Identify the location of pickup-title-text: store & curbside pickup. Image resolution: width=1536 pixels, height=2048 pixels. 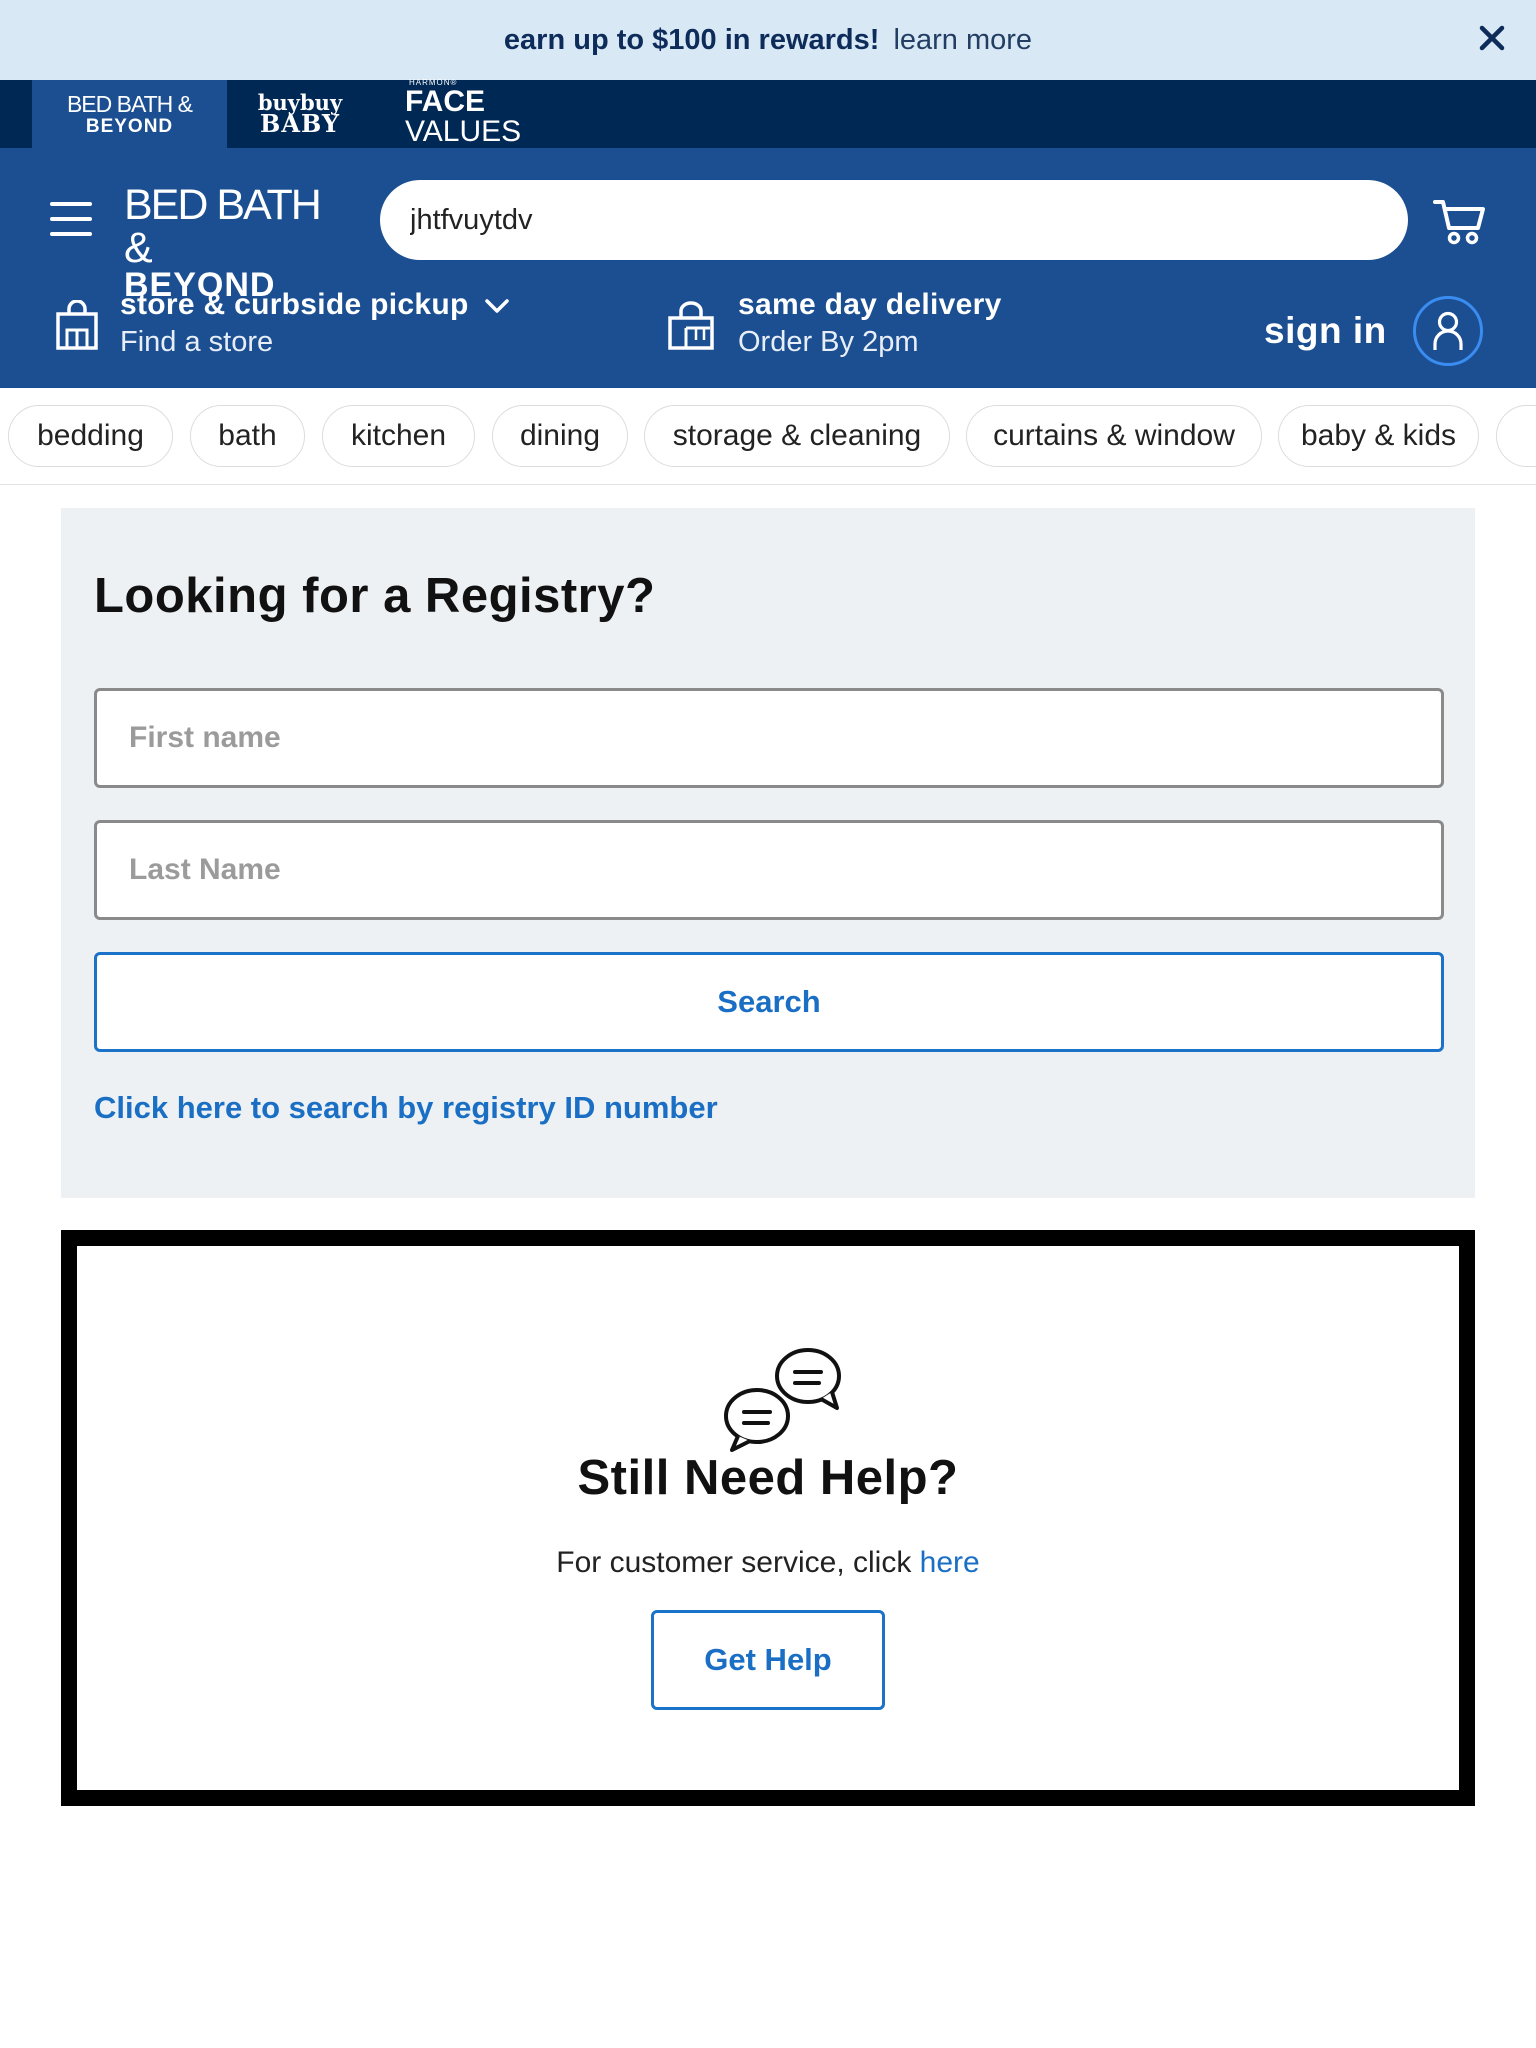
(294, 304).